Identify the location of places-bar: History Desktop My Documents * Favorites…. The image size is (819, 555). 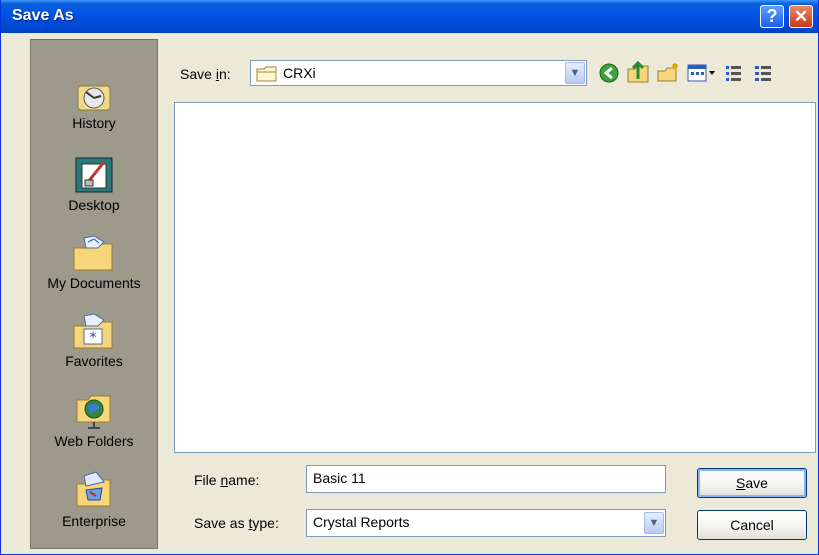
(94, 294).